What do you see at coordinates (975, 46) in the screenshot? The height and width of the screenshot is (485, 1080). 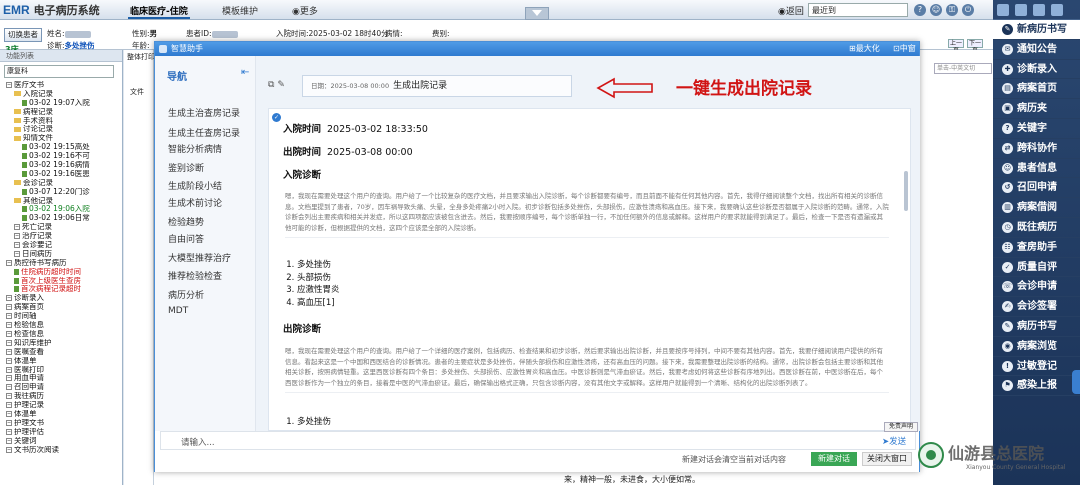 I see `next-page-button: 下一页` at bounding box center [975, 46].